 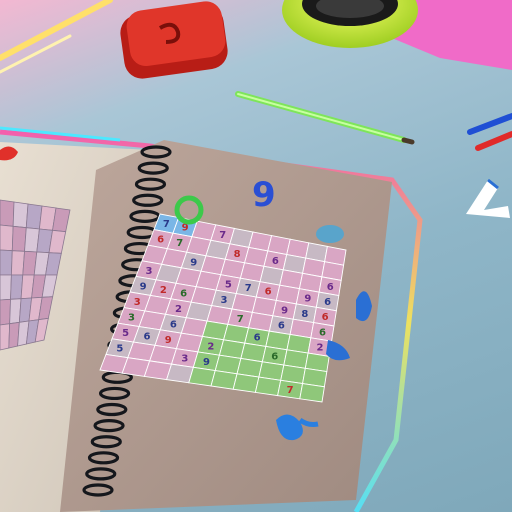 I want to click on big-blue-digit: 9, so click(x=264, y=195).